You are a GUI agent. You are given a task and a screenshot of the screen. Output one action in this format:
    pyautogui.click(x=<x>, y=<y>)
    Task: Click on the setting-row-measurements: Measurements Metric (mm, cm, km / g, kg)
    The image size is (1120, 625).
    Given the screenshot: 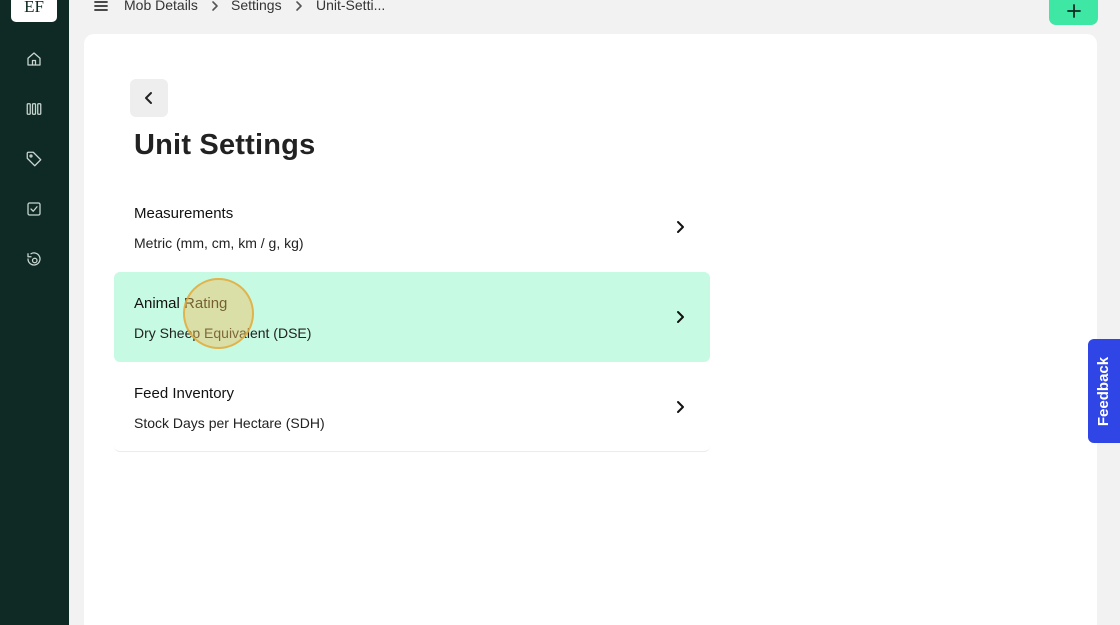 What is the action you would take?
    pyautogui.click(x=412, y=227)
    